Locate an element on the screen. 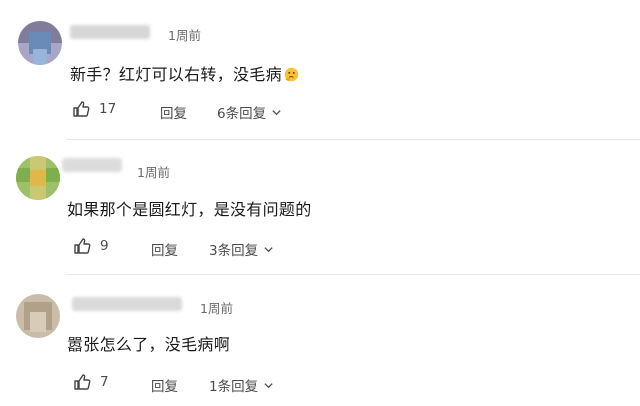  like-button: 7 is located at coordinates (91, 382).